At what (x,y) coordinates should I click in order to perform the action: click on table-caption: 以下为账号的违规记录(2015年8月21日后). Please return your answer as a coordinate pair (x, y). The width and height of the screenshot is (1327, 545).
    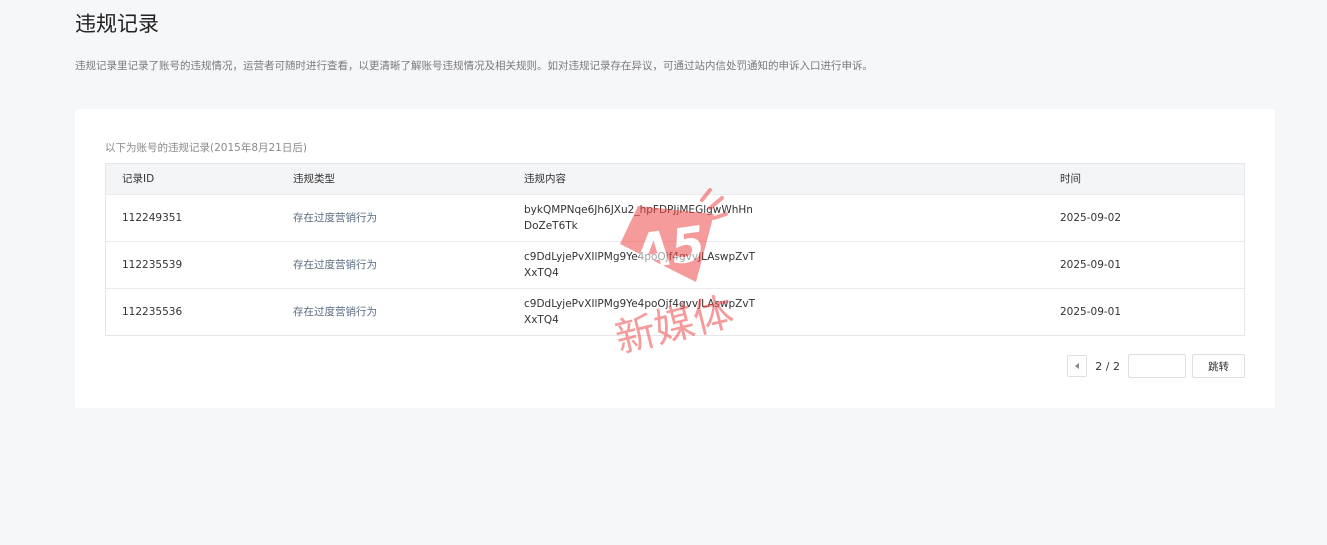
    Looking at the image, I should click on (206, 148).